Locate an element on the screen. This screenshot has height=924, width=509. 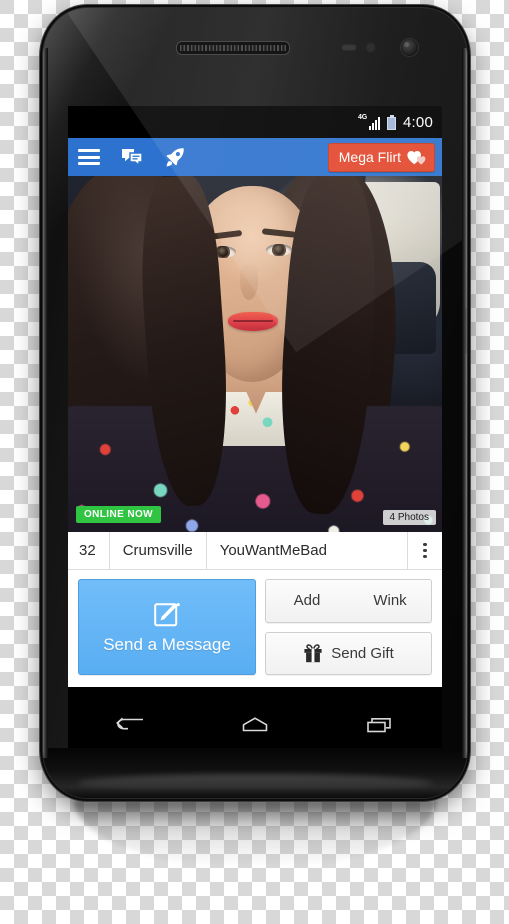
phone-edge-right is located at coordinates (464, 403).